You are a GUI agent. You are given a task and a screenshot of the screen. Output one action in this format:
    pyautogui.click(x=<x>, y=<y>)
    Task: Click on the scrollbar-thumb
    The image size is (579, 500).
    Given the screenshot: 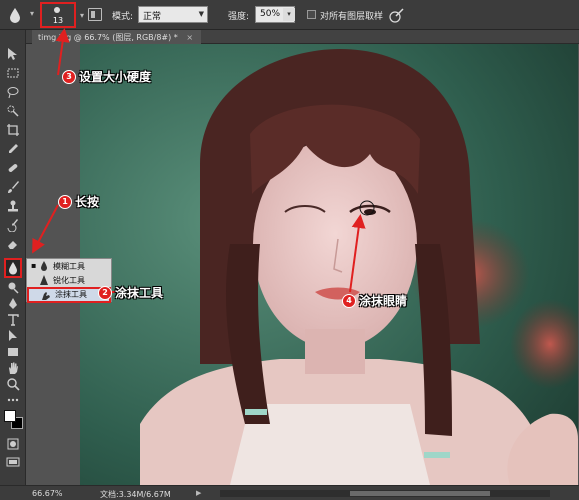 What is the action you would take?
    pyautogui.click(x=420, y=493)
    